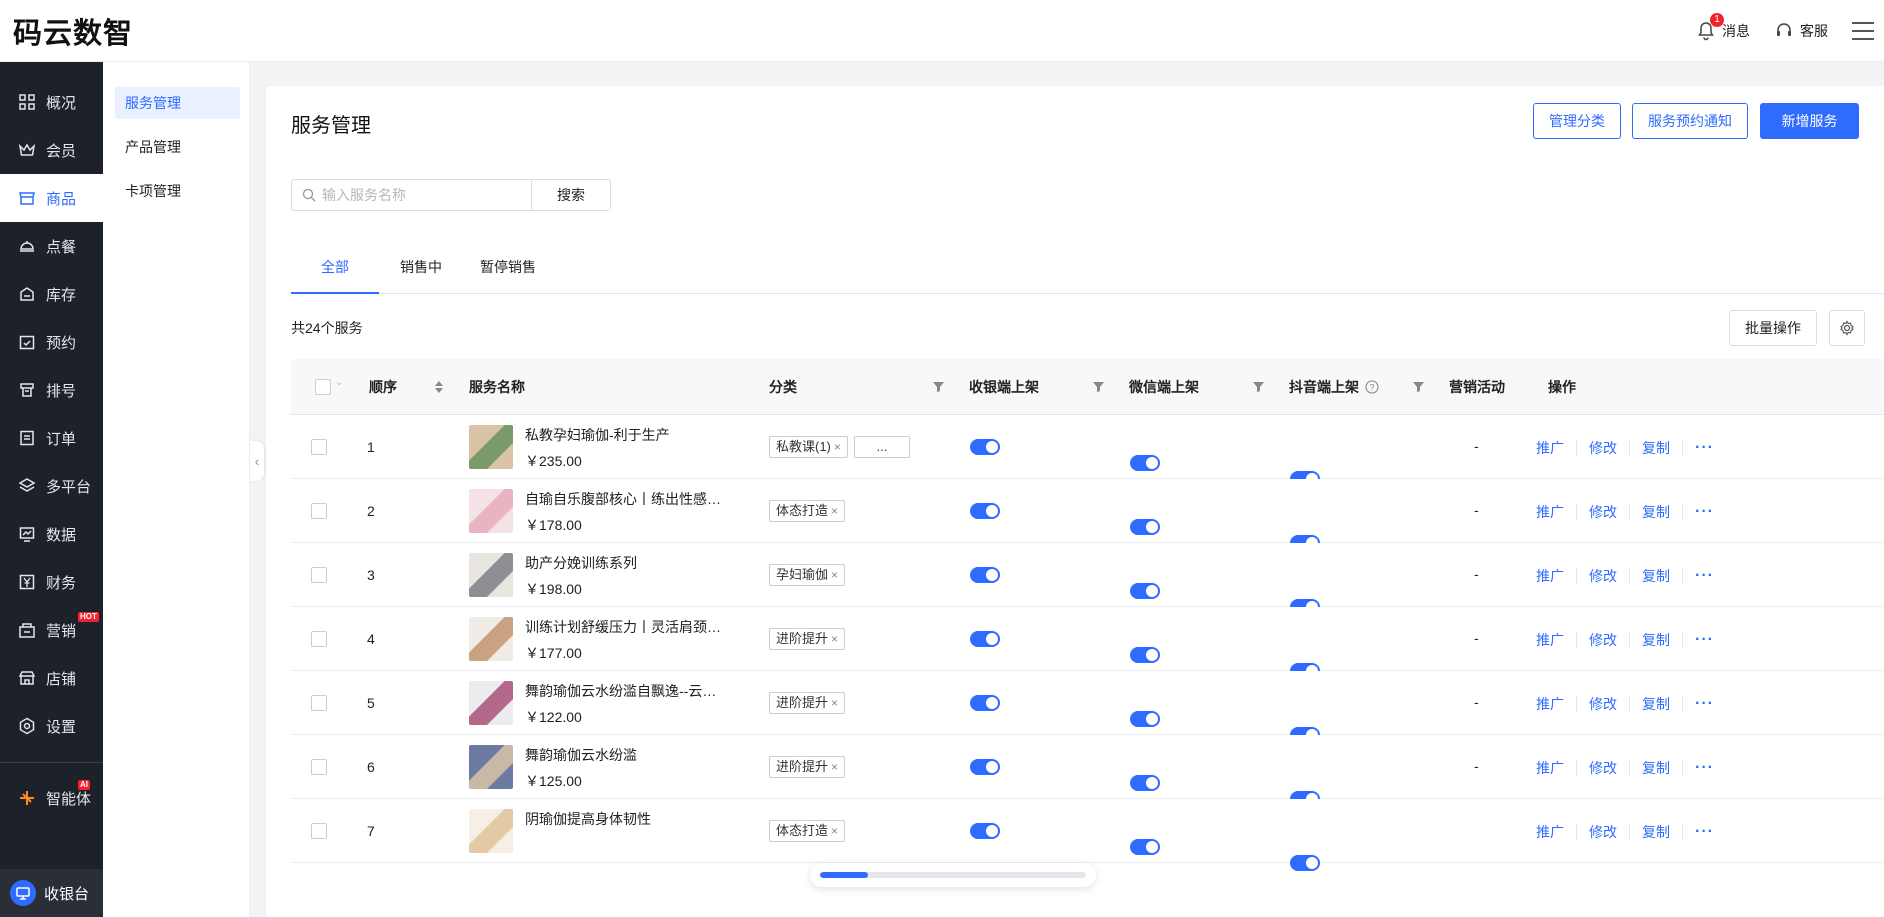  What do you see at coordinates (51, 102) in the screenshot?
I see `sidebar-item-overview: 概况` at bounding box center [51, 102].